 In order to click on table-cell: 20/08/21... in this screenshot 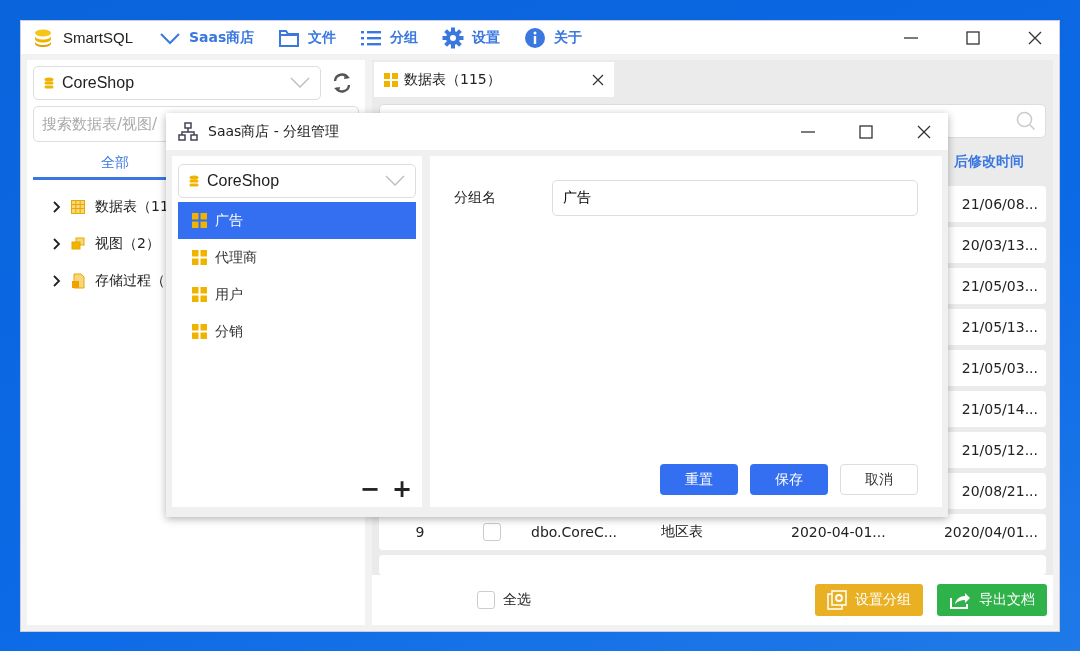, I will do `click(999, 491)`.